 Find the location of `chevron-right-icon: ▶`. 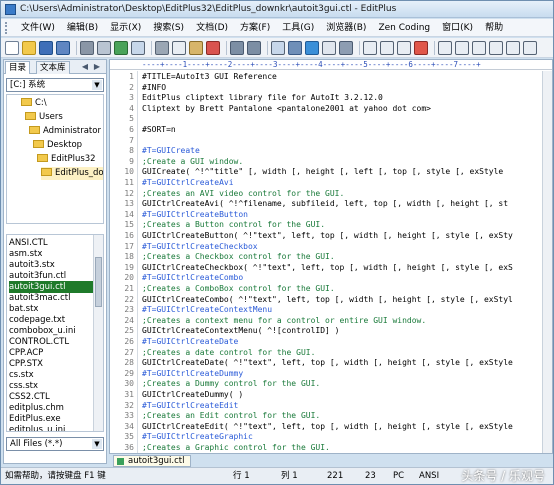

chevron-right-icon: ▶ is located at coordinates (97, 67).